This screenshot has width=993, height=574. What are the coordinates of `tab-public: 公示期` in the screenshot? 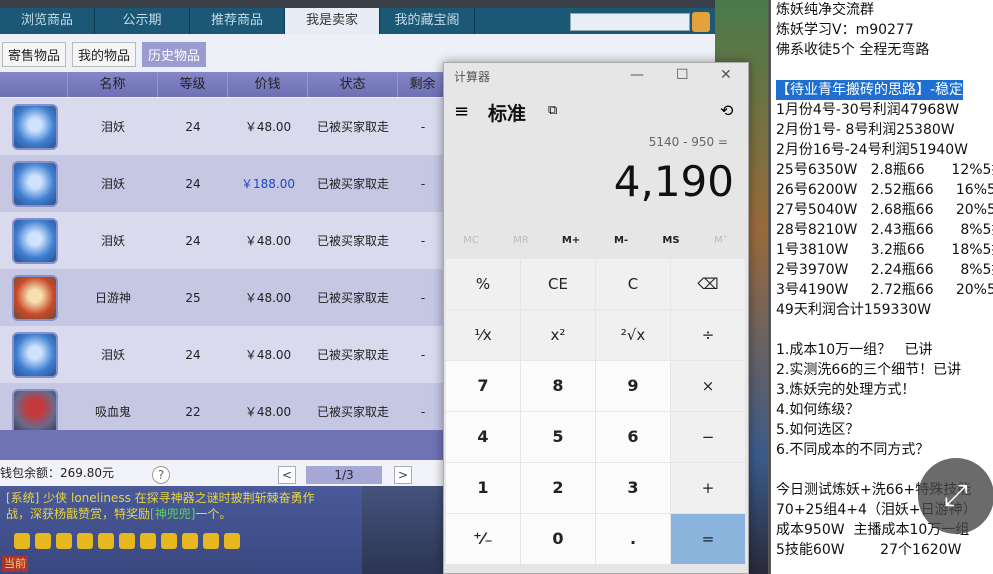 It's located at (142, 21).